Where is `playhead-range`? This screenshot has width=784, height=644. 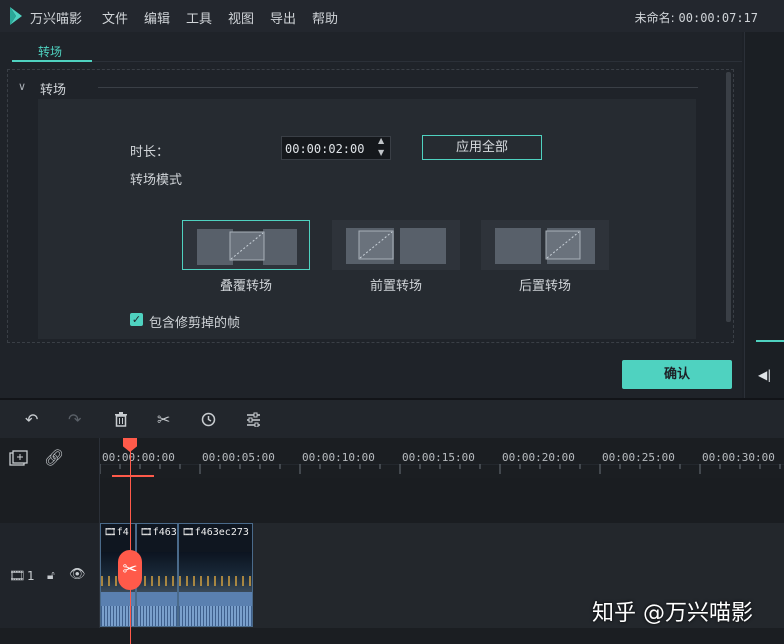
playhead-range is located at coordinates (133, 476).